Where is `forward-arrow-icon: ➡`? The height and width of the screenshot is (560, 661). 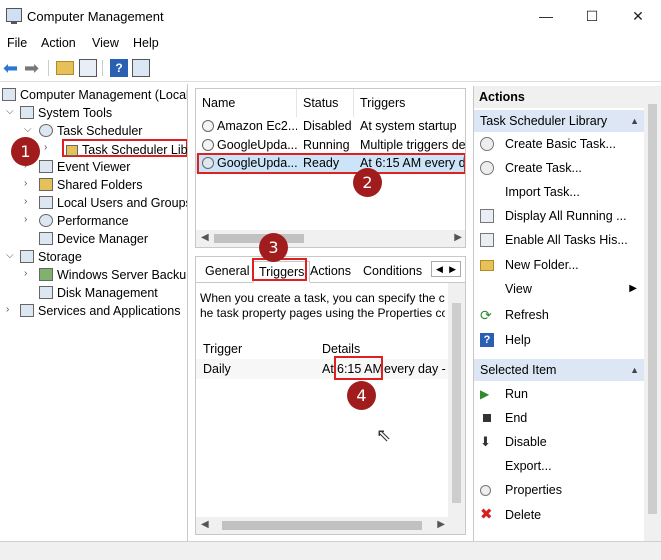
forward-arrow-icon: ➡ is located at coordinates (33, 68).